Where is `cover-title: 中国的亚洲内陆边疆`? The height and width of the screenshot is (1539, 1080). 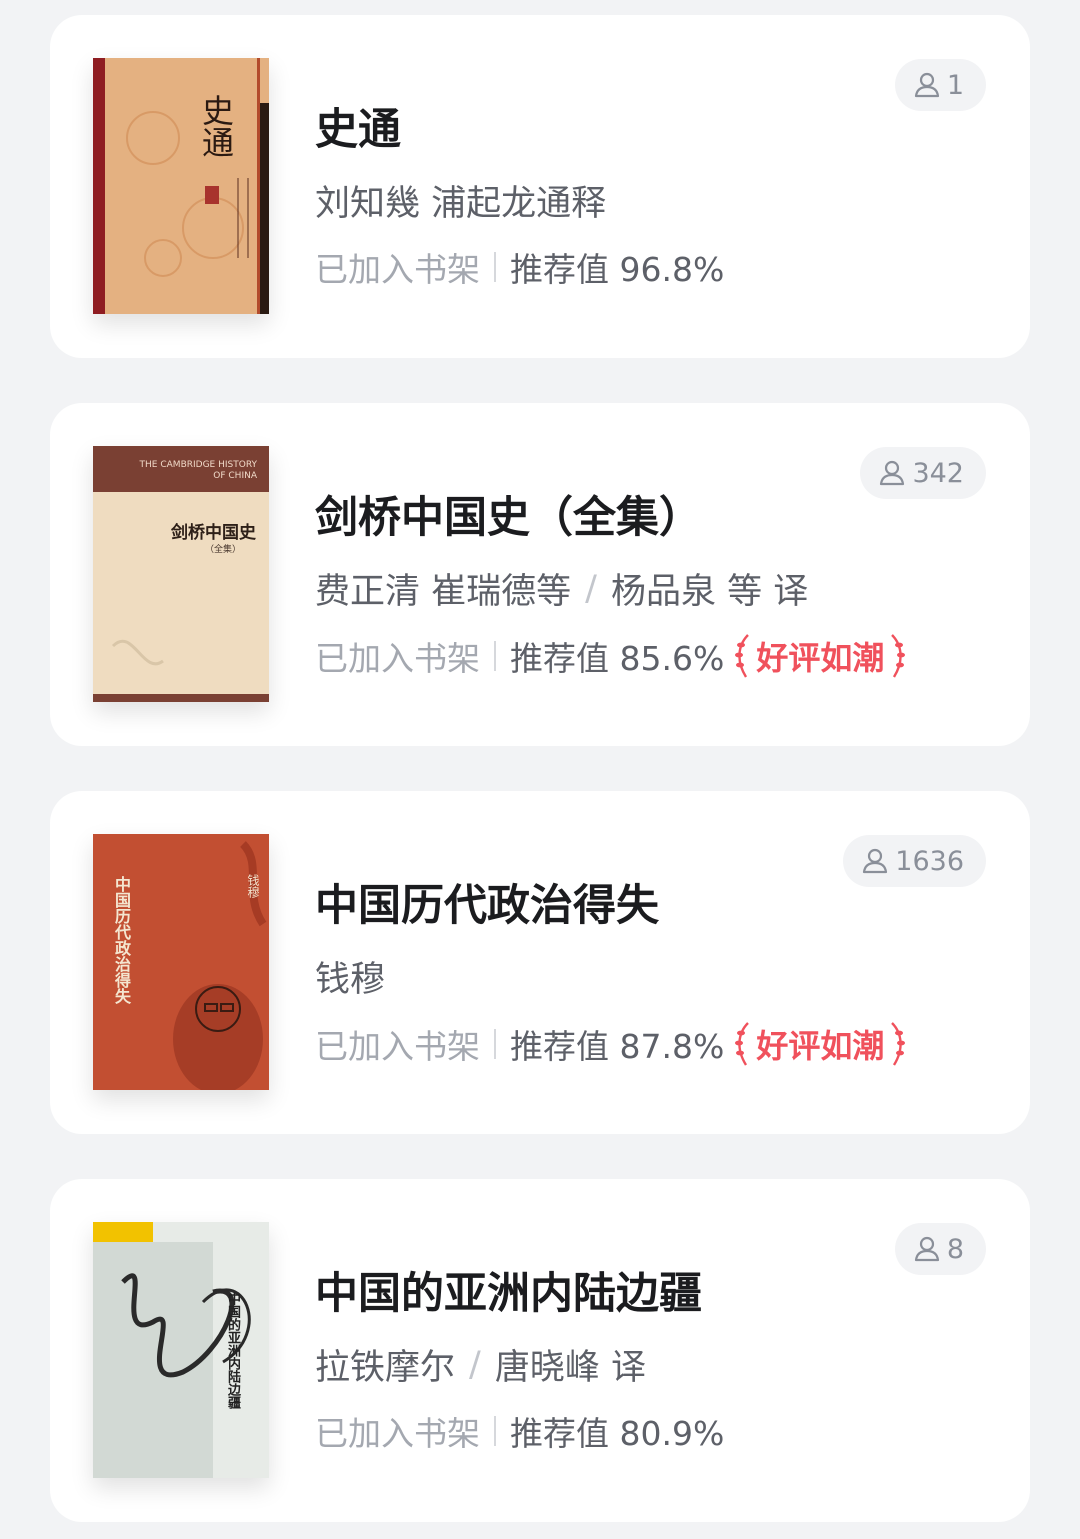 cover-title: 中国的亚洲内陆边疆 is located at coordinates (232, 1350).